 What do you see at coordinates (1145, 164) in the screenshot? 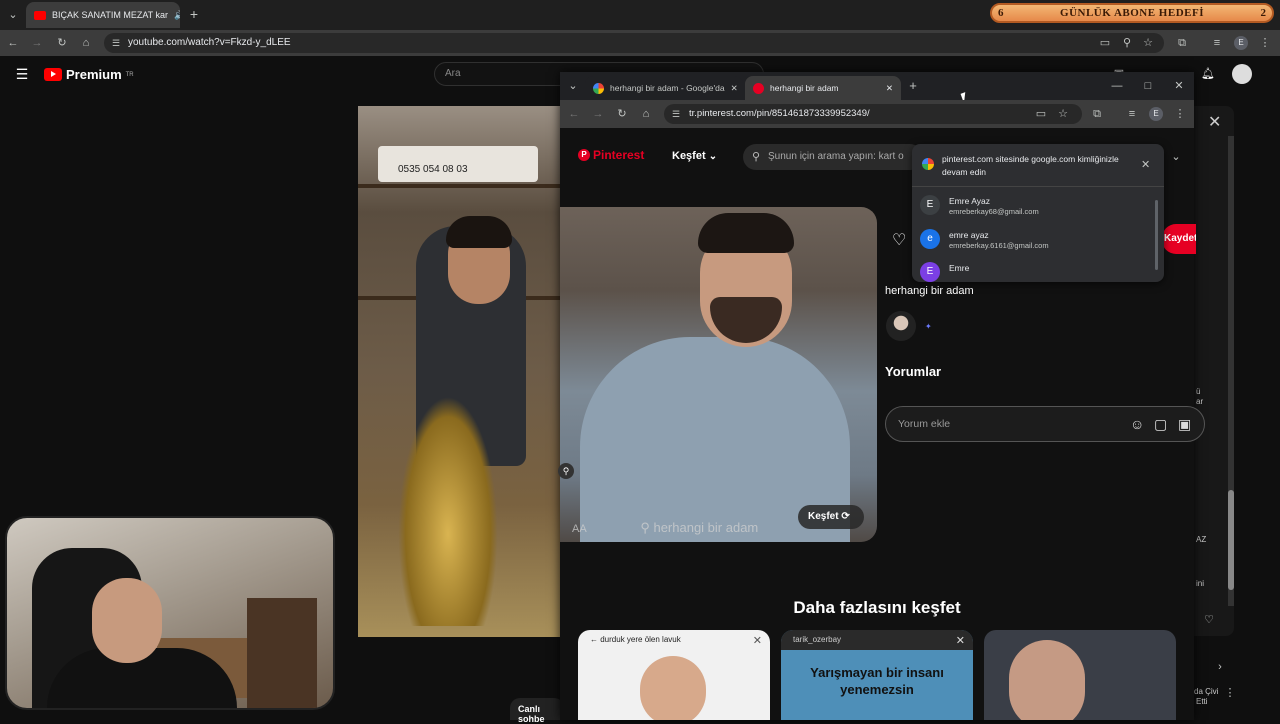
I see `popup-close-icon: ✕` at bounding box center [1145, 164].